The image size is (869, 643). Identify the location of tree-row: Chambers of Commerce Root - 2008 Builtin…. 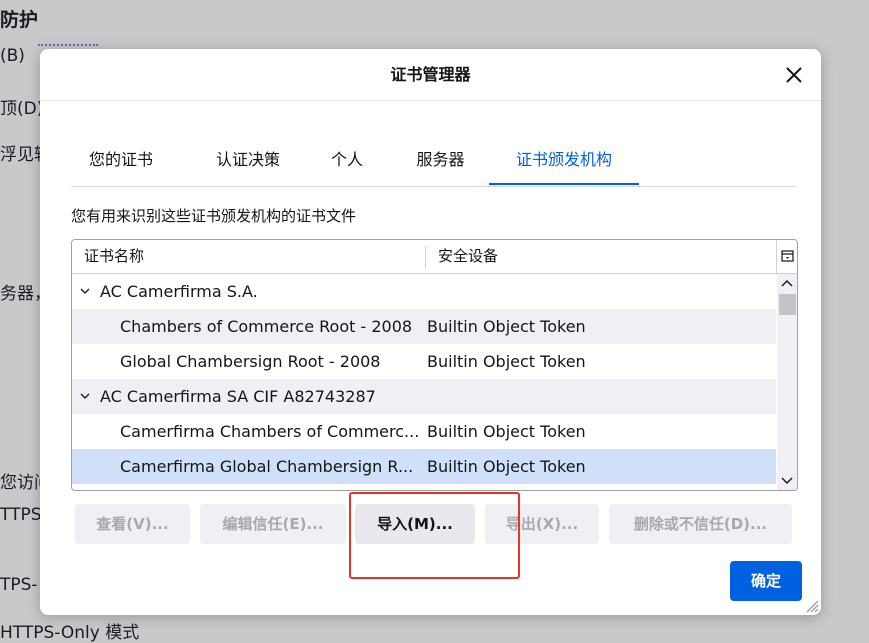
(424, 326).